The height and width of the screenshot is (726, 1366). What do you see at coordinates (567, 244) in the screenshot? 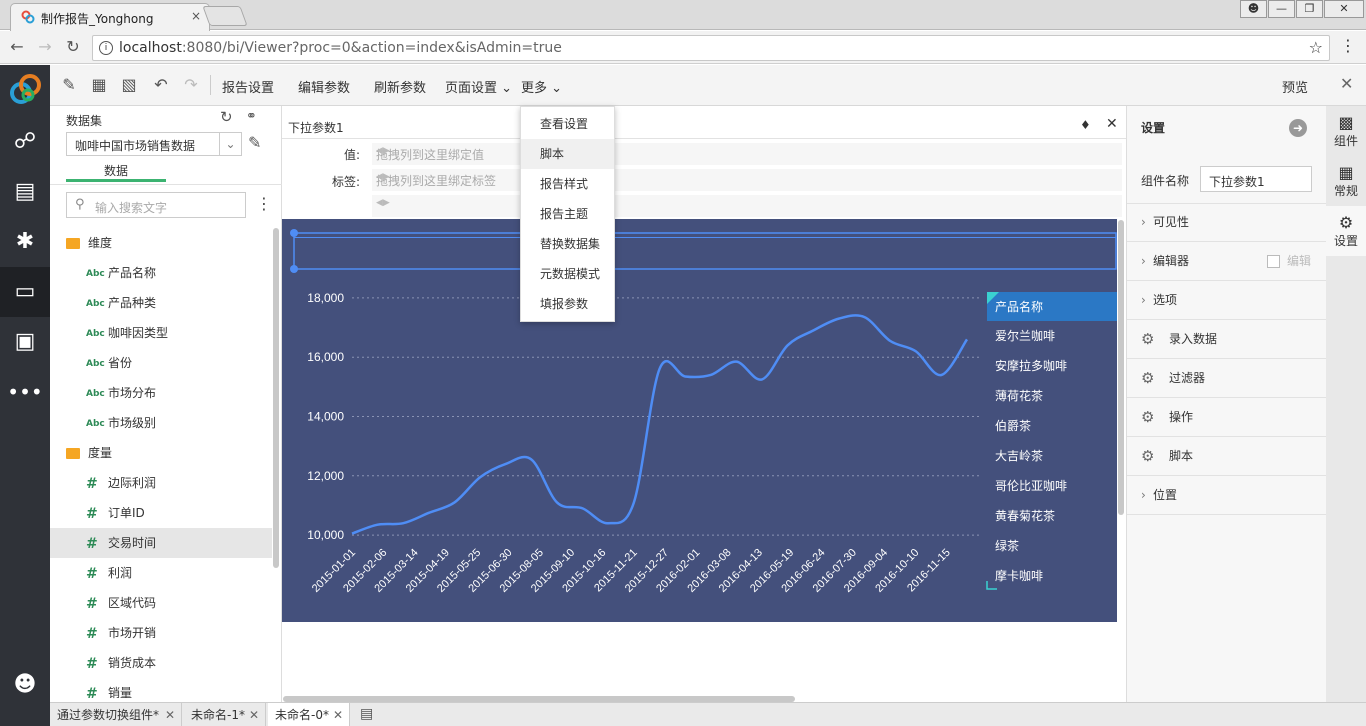
I see `dropdown-item: 替换数据集` at bounding box center [567, 244].